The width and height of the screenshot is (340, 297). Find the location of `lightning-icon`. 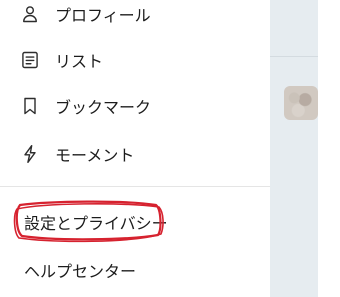

lightning-icon is located at coordinates (30, 154).